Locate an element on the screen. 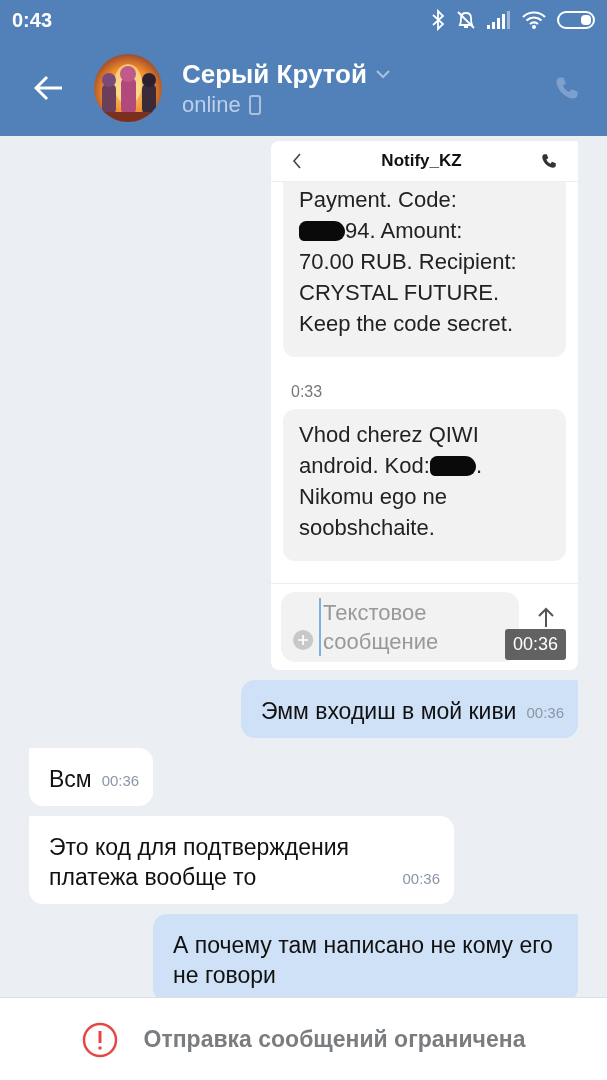 The width and height of the screenshot is (607, 1080). sms-text: 70.00 RUB. Recipient: is located at coordinates (408, 262).